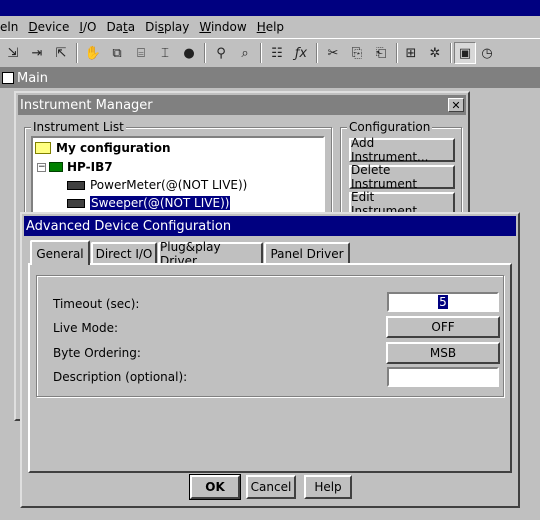  What do you see at coordinates (456, 105) in the screenshot?
I see `close-icon: ✕` at bounding box center [456, 105].